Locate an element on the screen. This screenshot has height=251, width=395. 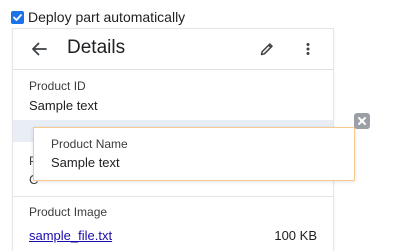
pencil-icon is located at coordinates (266, 49).